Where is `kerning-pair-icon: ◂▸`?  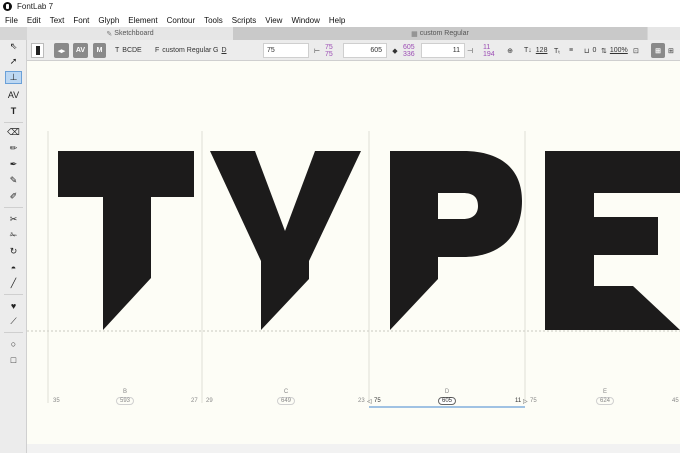 kerning-pair-icon: ◂▸ is located at coordinates (61, 51).